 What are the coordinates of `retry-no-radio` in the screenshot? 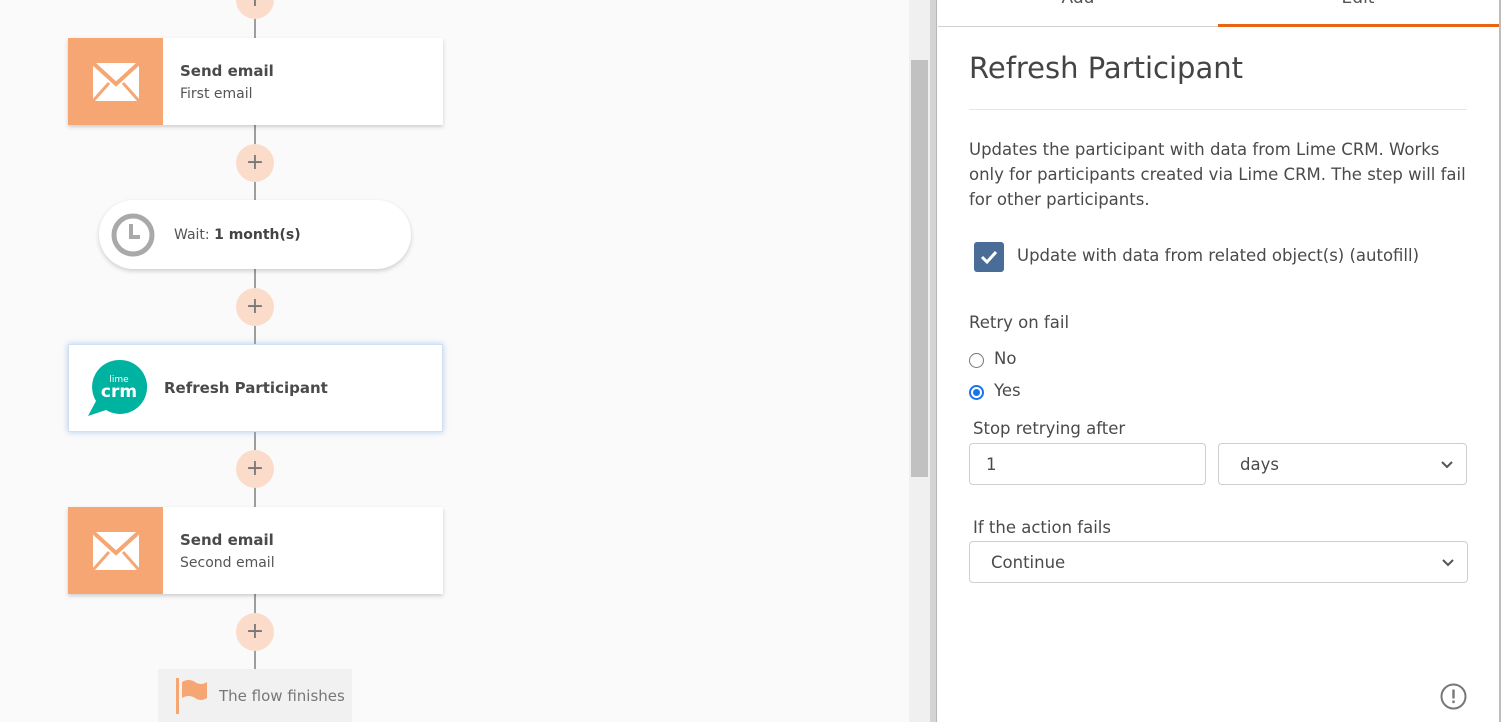 It's located at (976, 360).